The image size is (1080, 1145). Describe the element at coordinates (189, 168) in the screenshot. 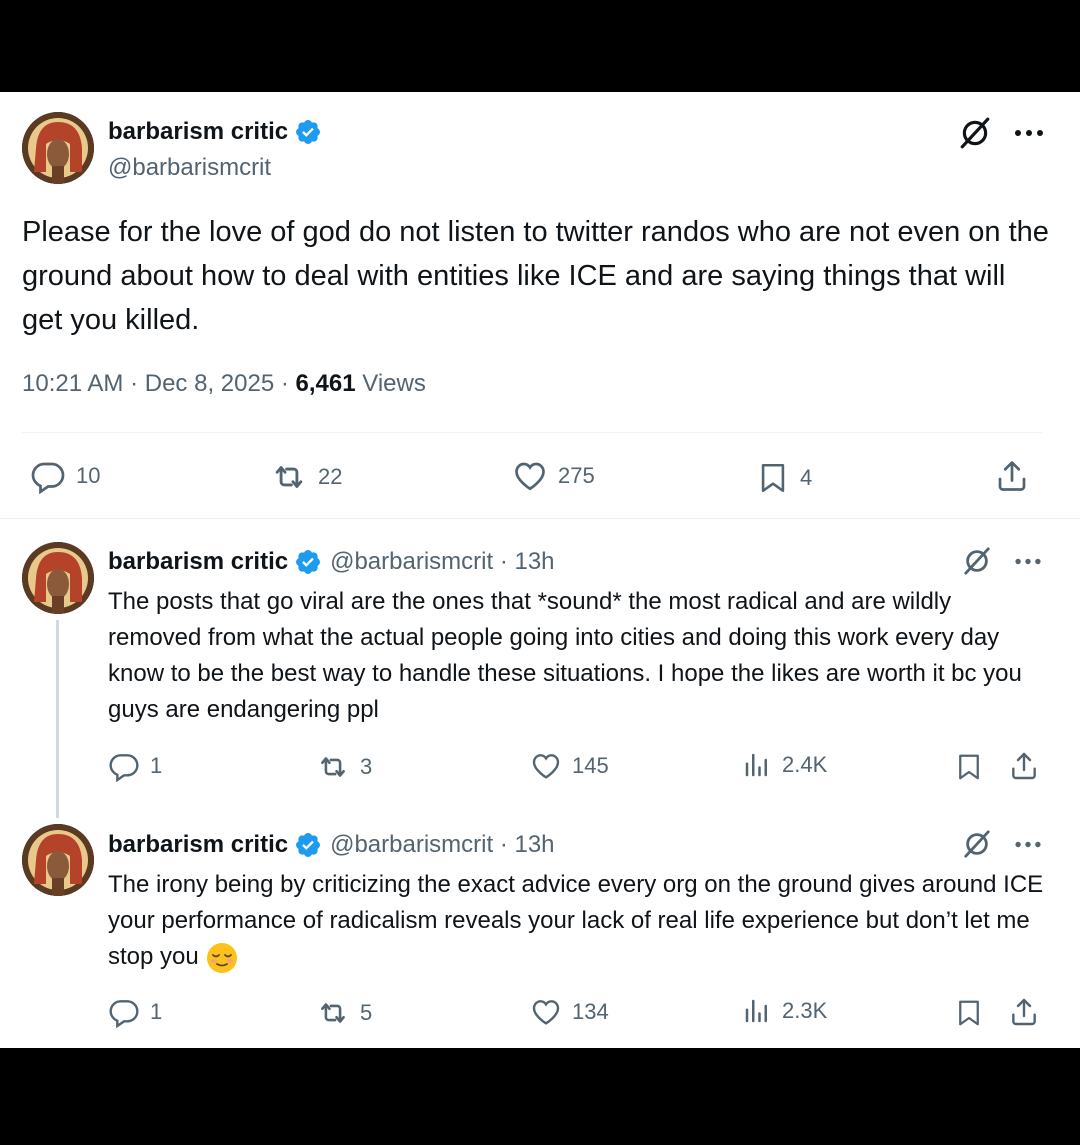

I see `handle: @barbarismcrit` at that location.